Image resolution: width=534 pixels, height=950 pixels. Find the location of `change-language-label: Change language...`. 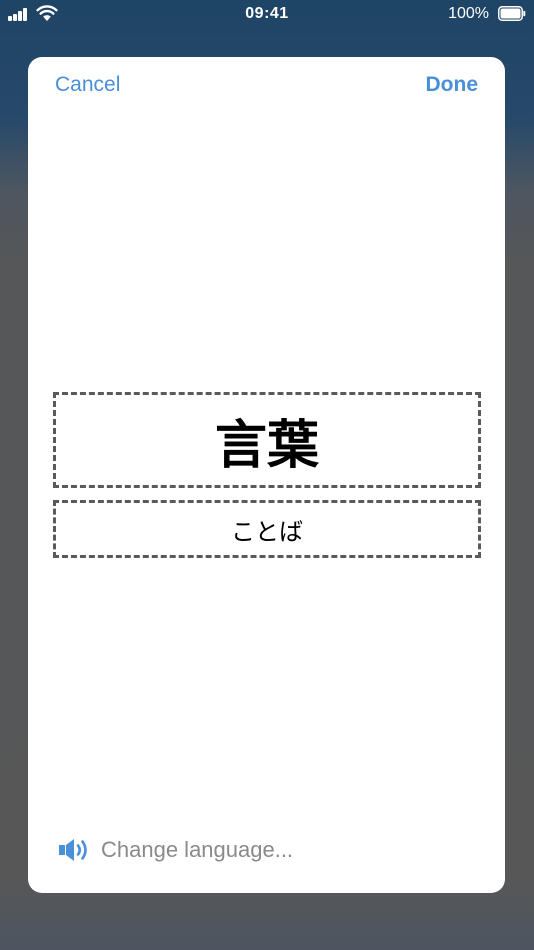

change-language-label: Change language... is located at coordinates (197, 849).